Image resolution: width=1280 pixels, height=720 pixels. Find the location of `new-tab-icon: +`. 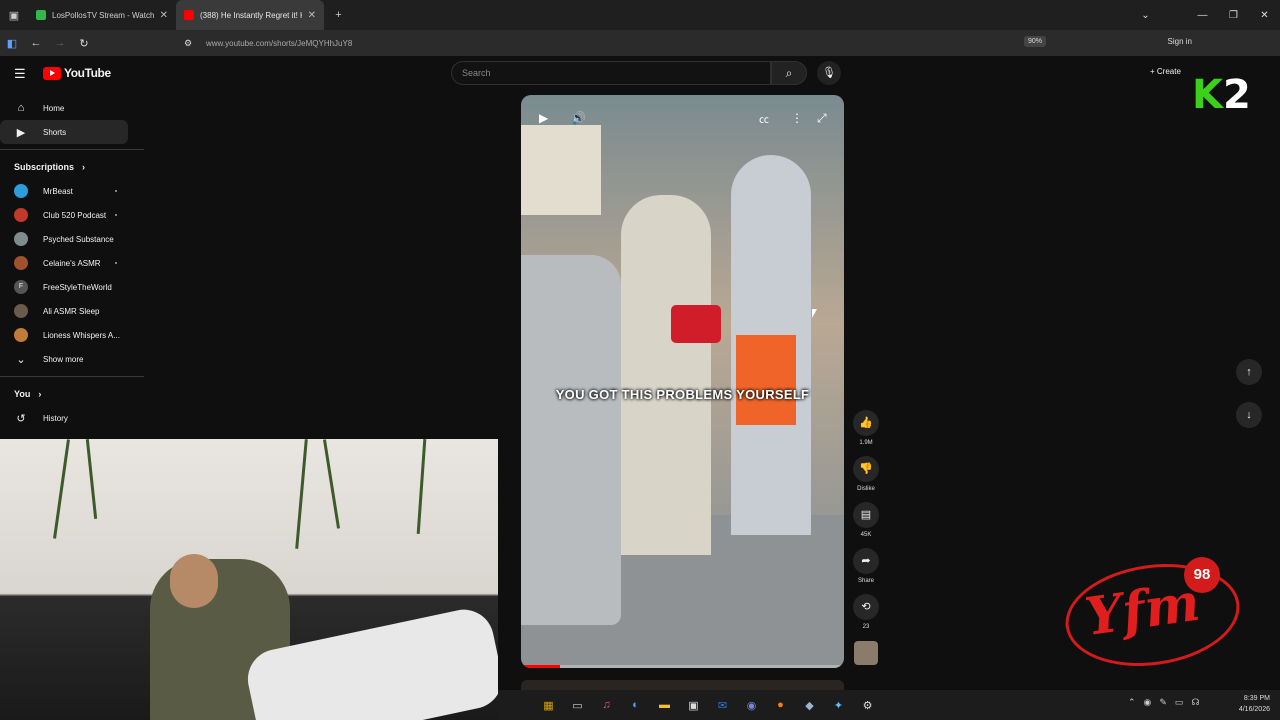

new-tab-icon: + is located at coordinates (338, 15).